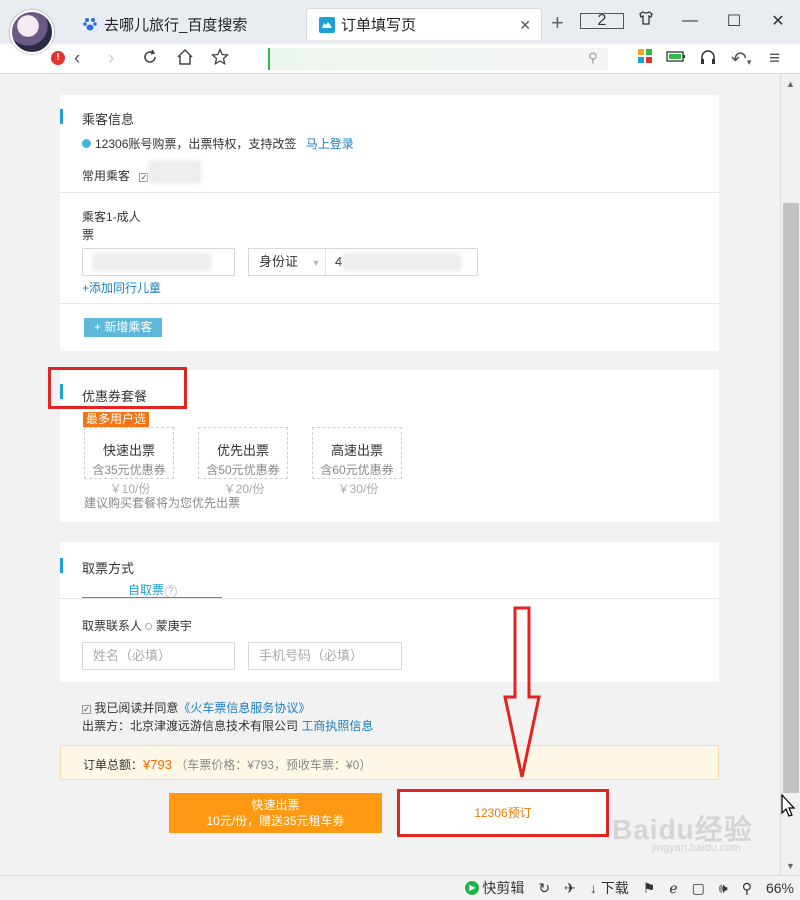  I want to click on agreement-checkbox: ✓, so click(86, 709).